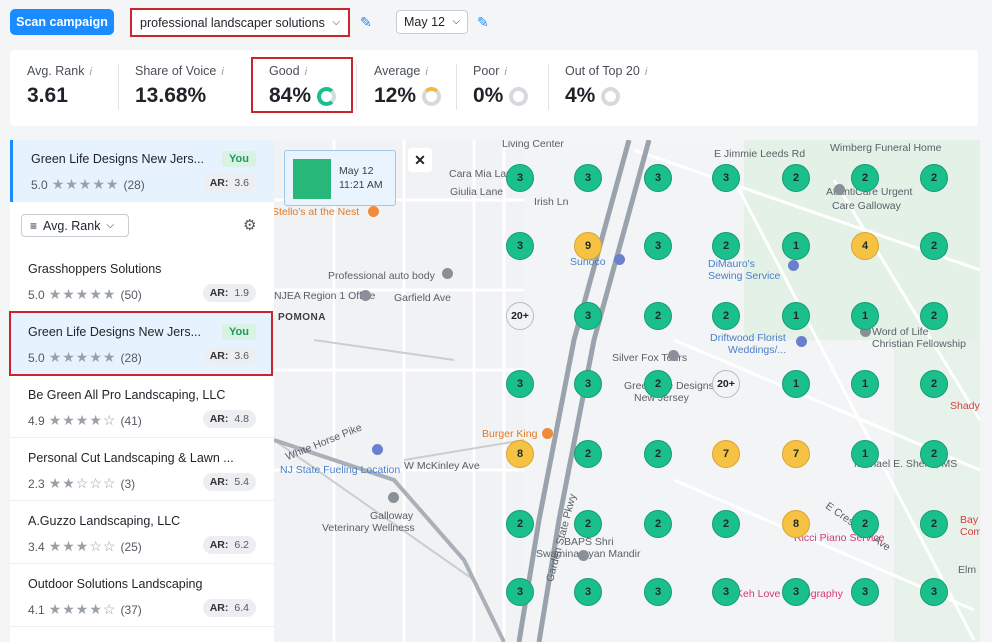 The height and width of the screenshot is (642, 992). What do you see at coordinates (75, 225) in the screenshot?
I see `sort-dropdown: ≡ Avg. Rank ⌵` at bounding box center [75, 225].